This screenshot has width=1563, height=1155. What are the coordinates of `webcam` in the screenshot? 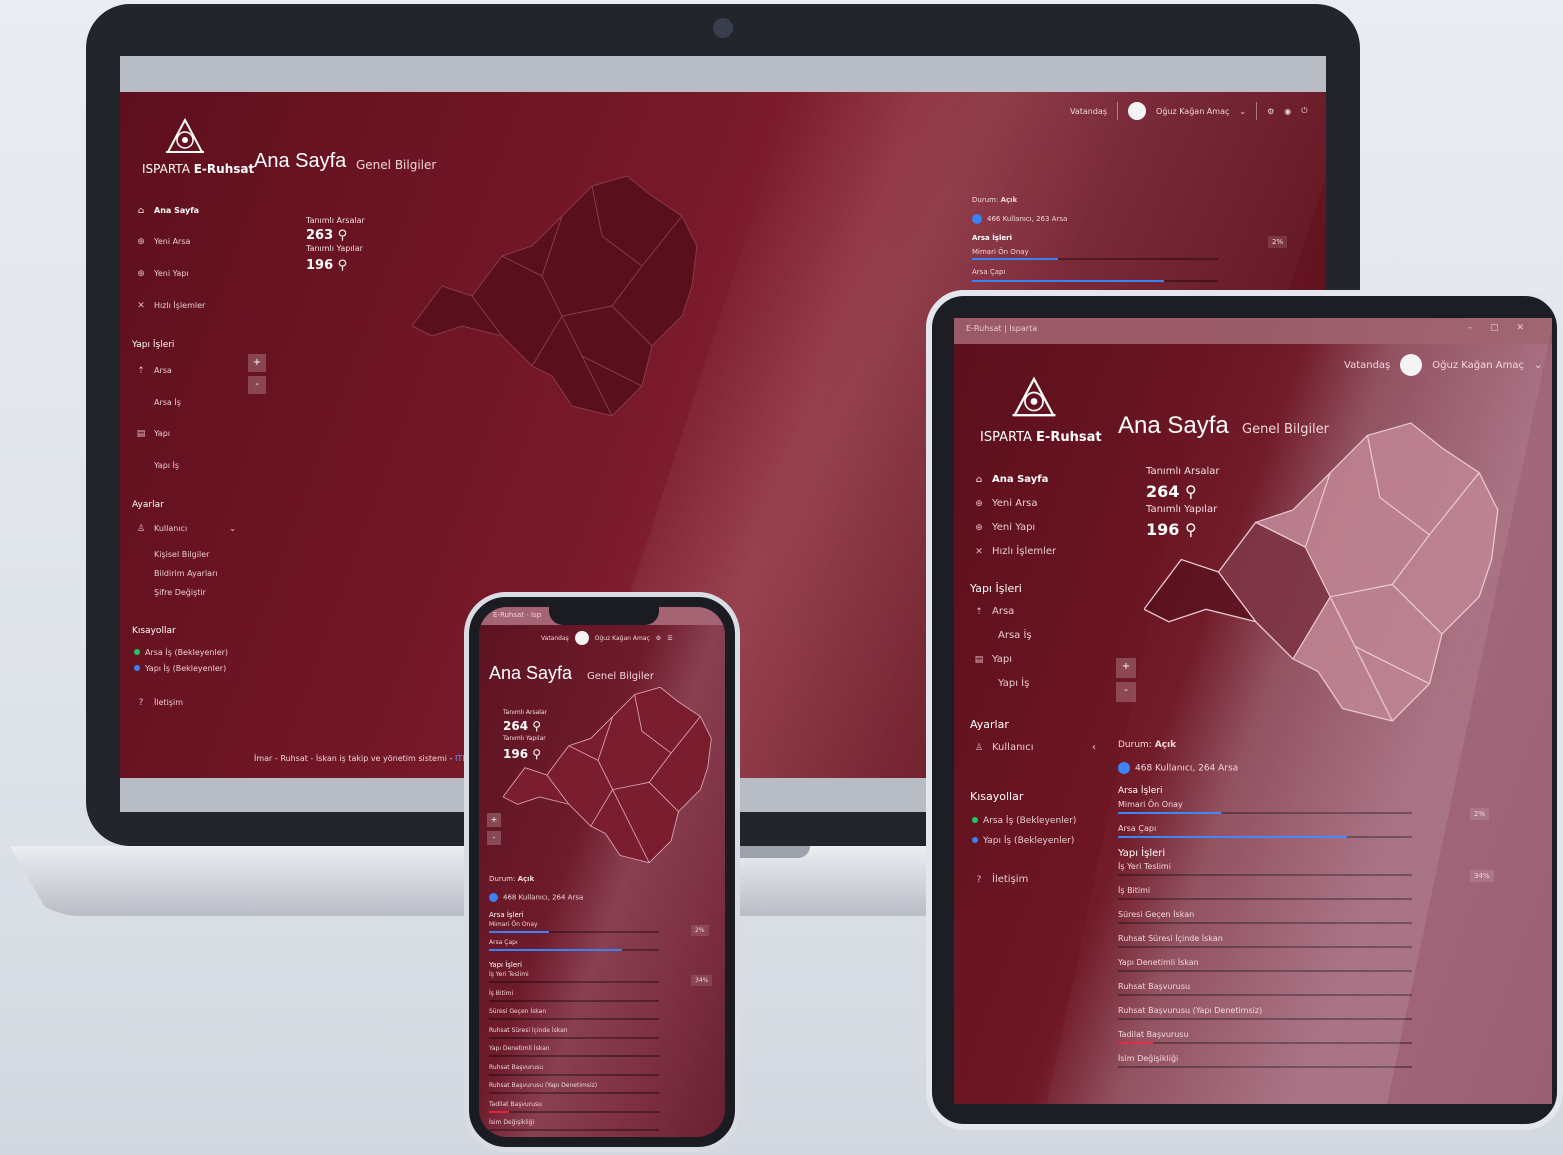 It's located at (723, 28).